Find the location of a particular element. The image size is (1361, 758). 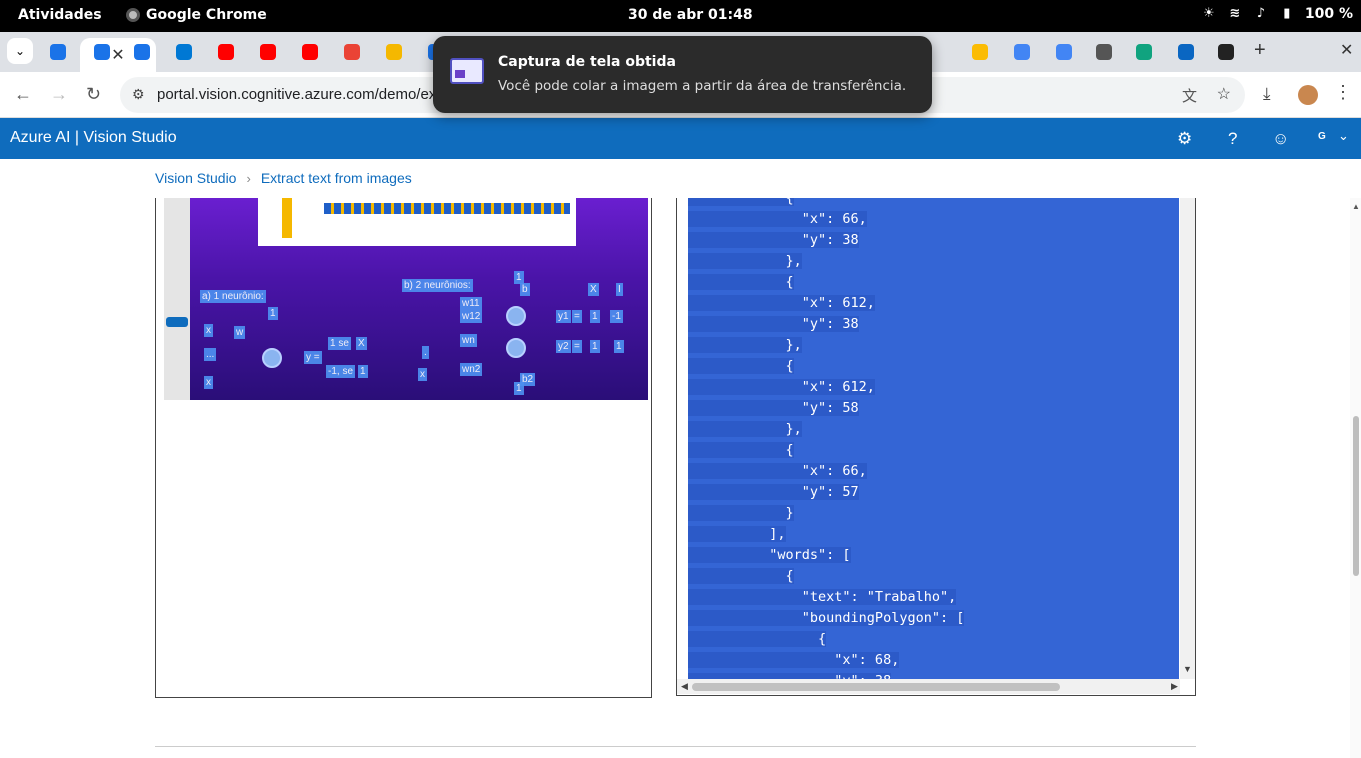

json-line: "words": [ is located at coordinates (769, 555).